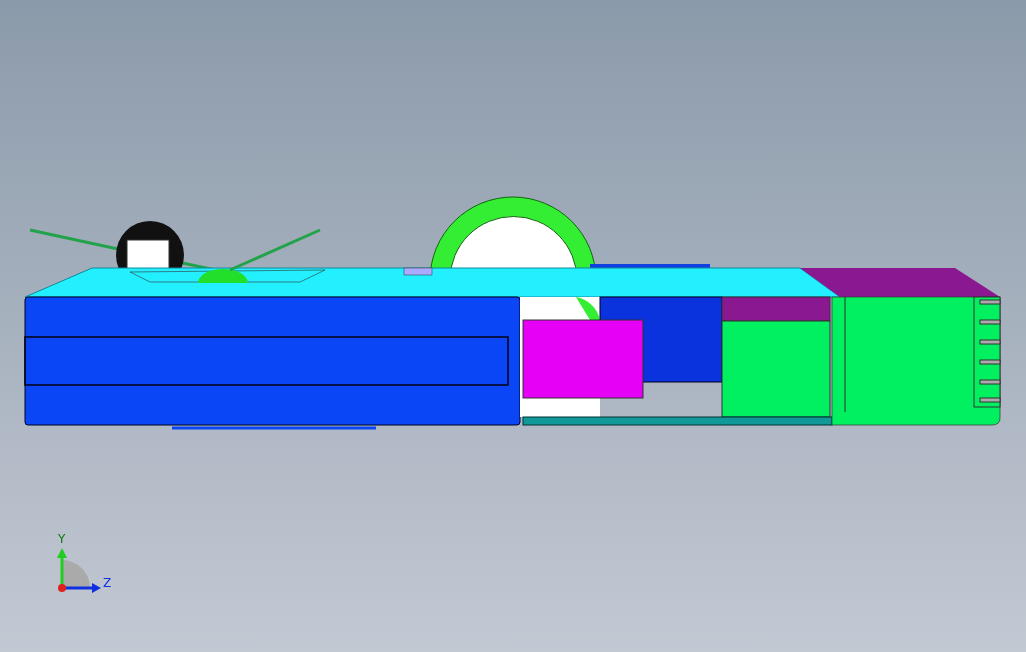  Describe the element at coordinates (79, 570) in the screenshot. I see `axis-triad-icon` at that location.